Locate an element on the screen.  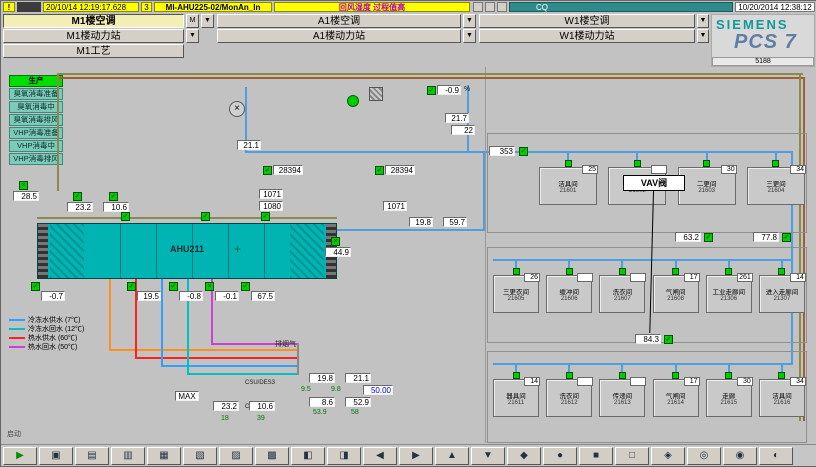
status-icon: × is located at coordinates (209, 286).